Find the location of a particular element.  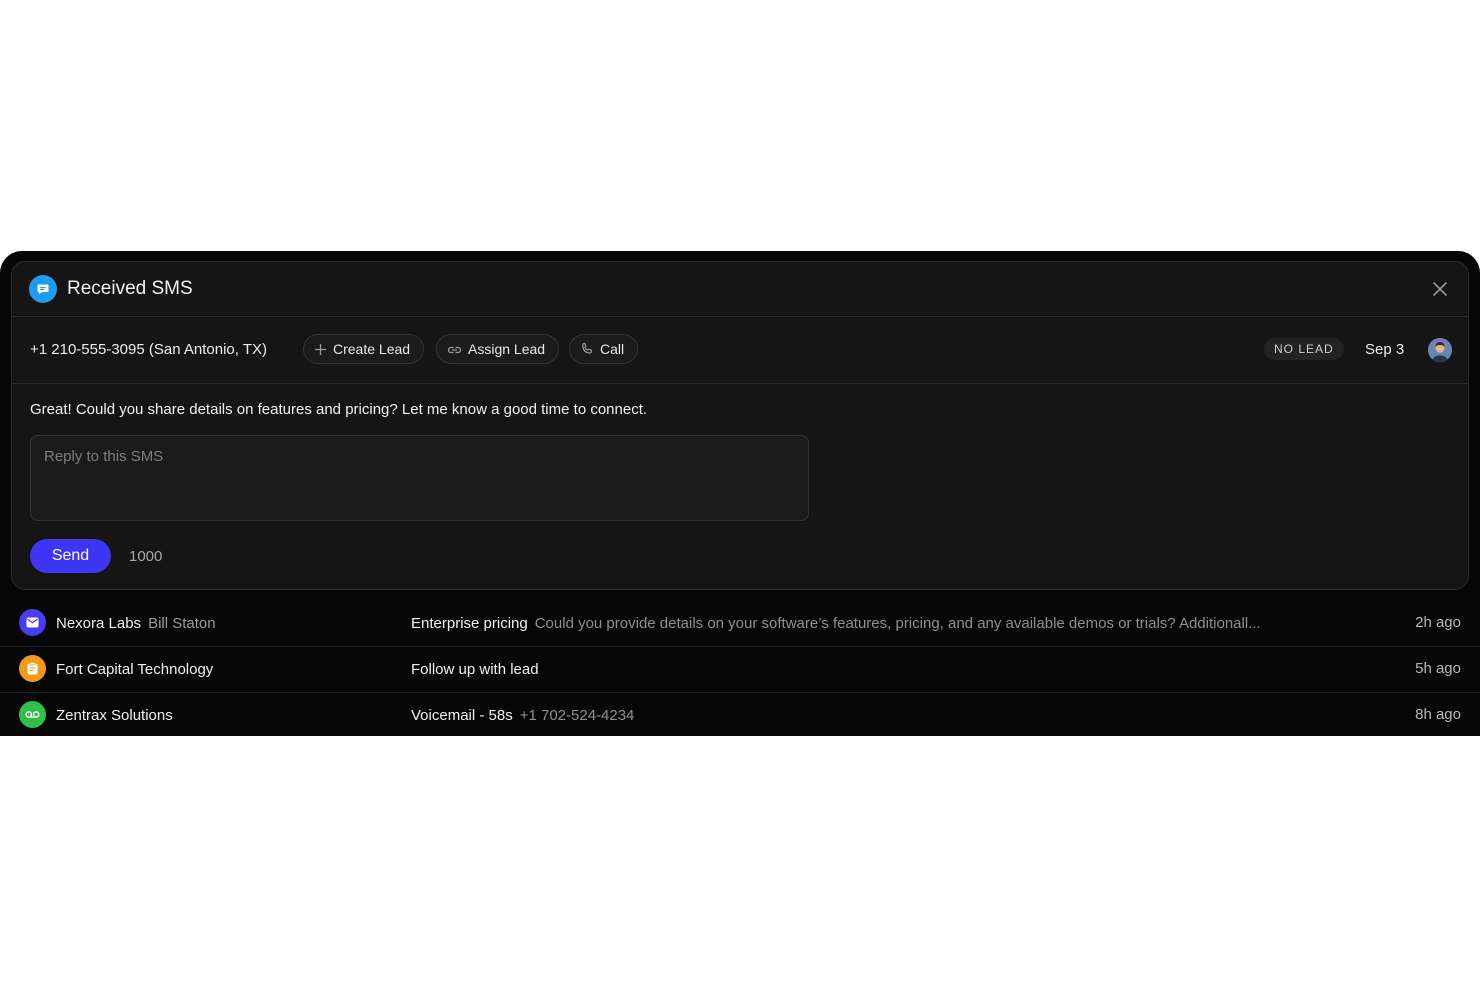

list-item-time: 5h ago is located at coordinates (1438, 668).